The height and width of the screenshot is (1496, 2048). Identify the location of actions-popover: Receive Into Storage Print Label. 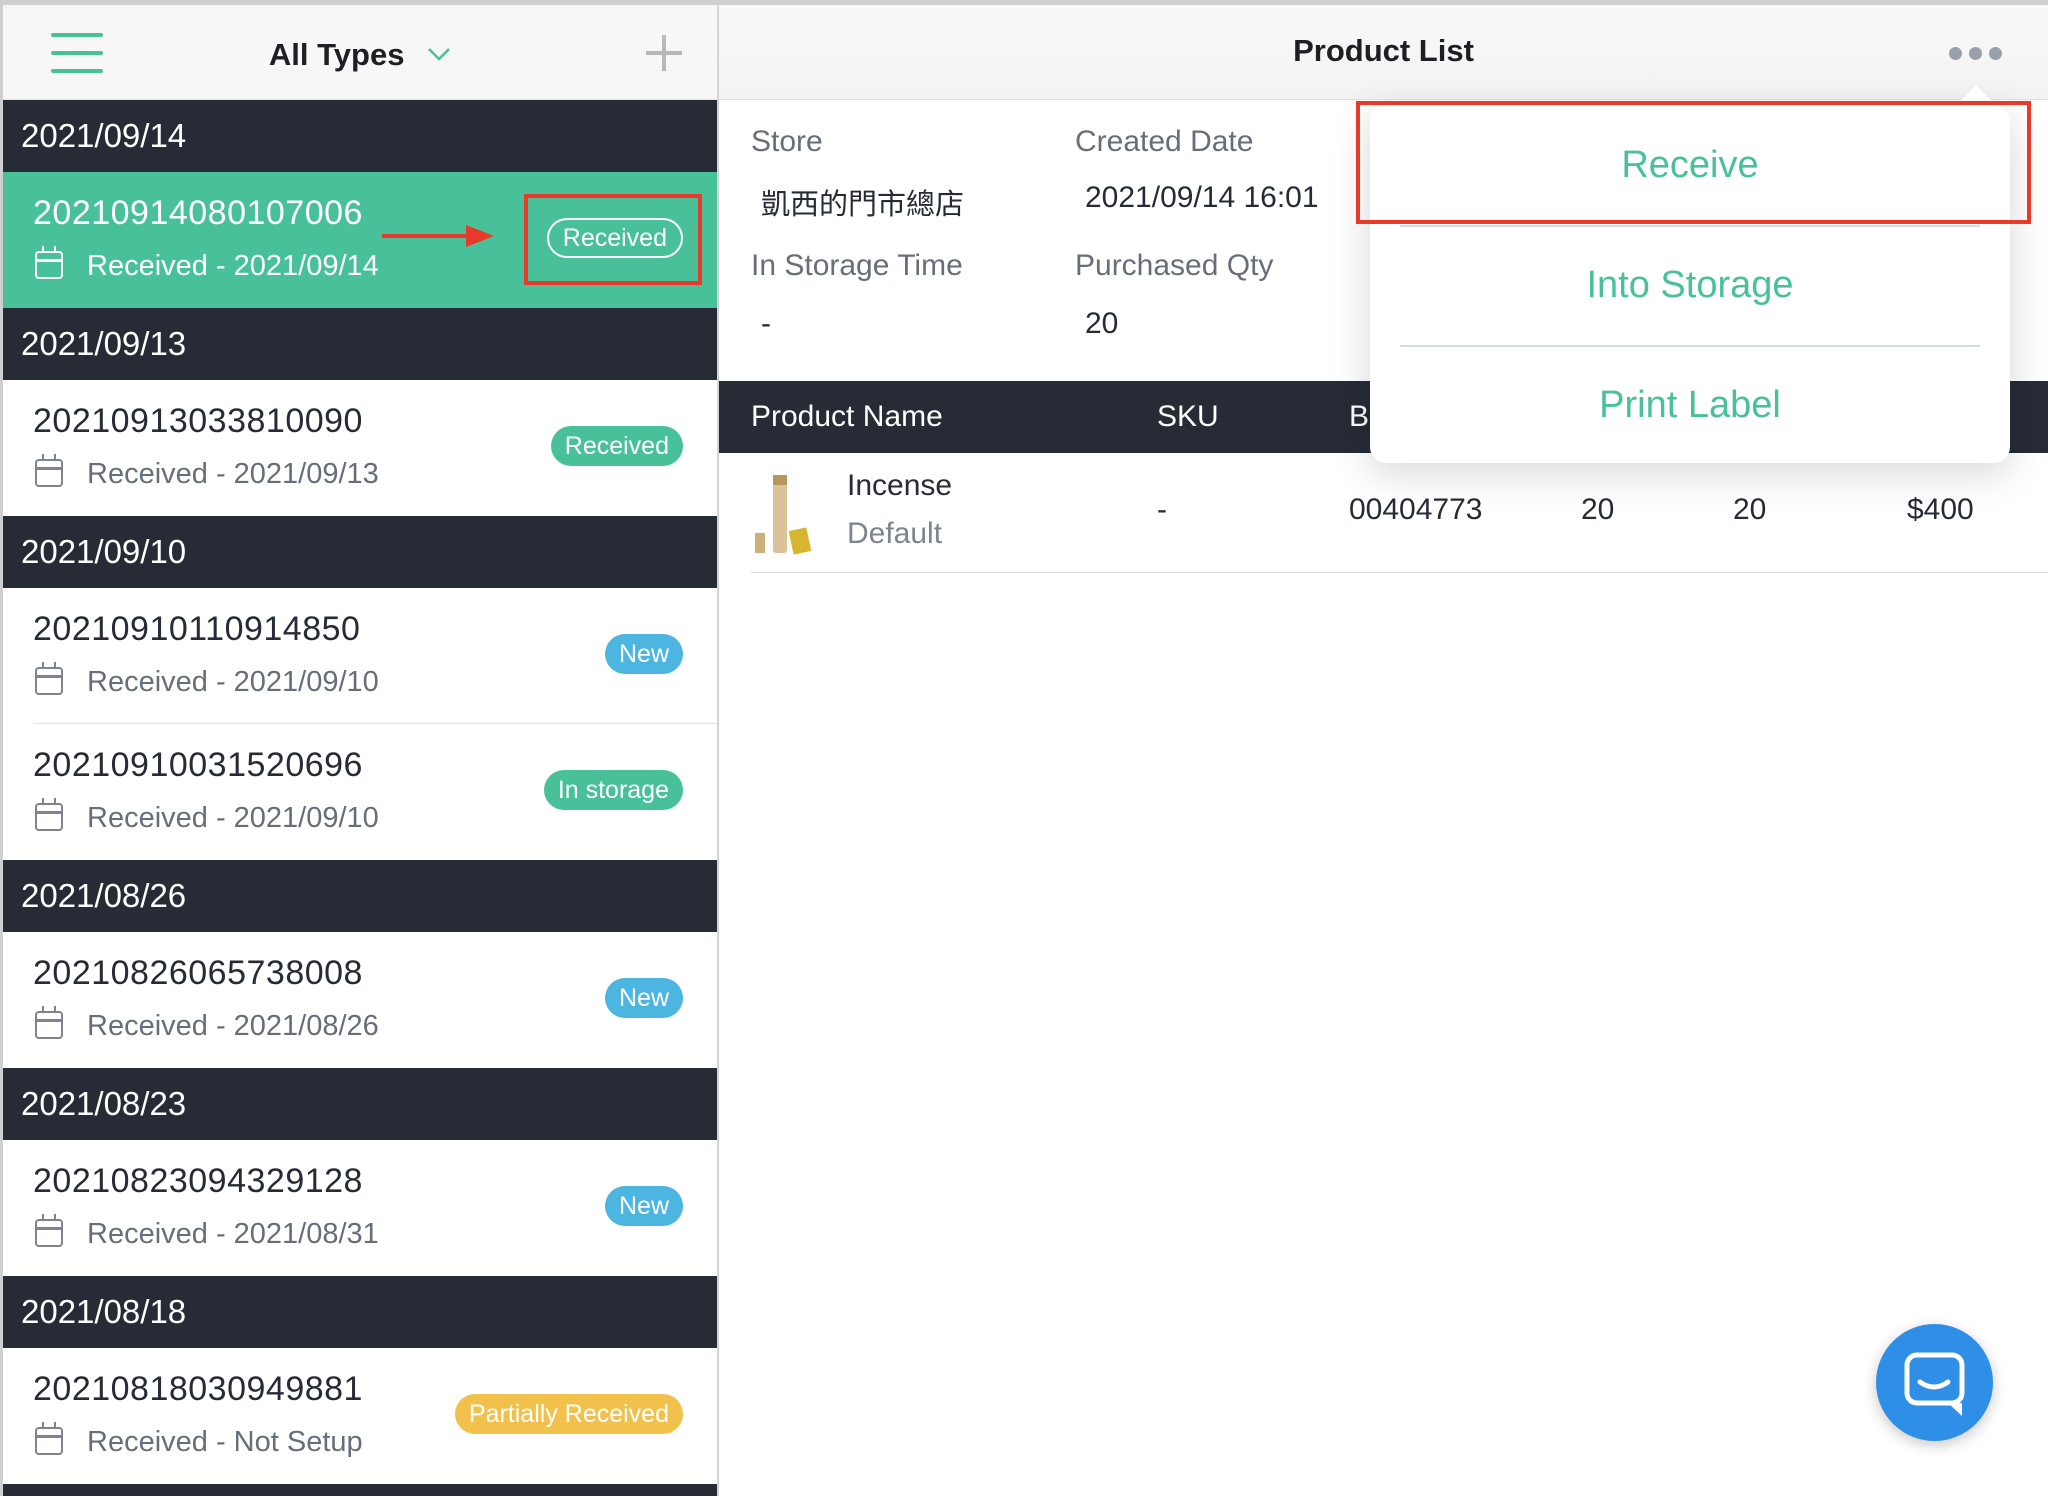
(1690, 284).